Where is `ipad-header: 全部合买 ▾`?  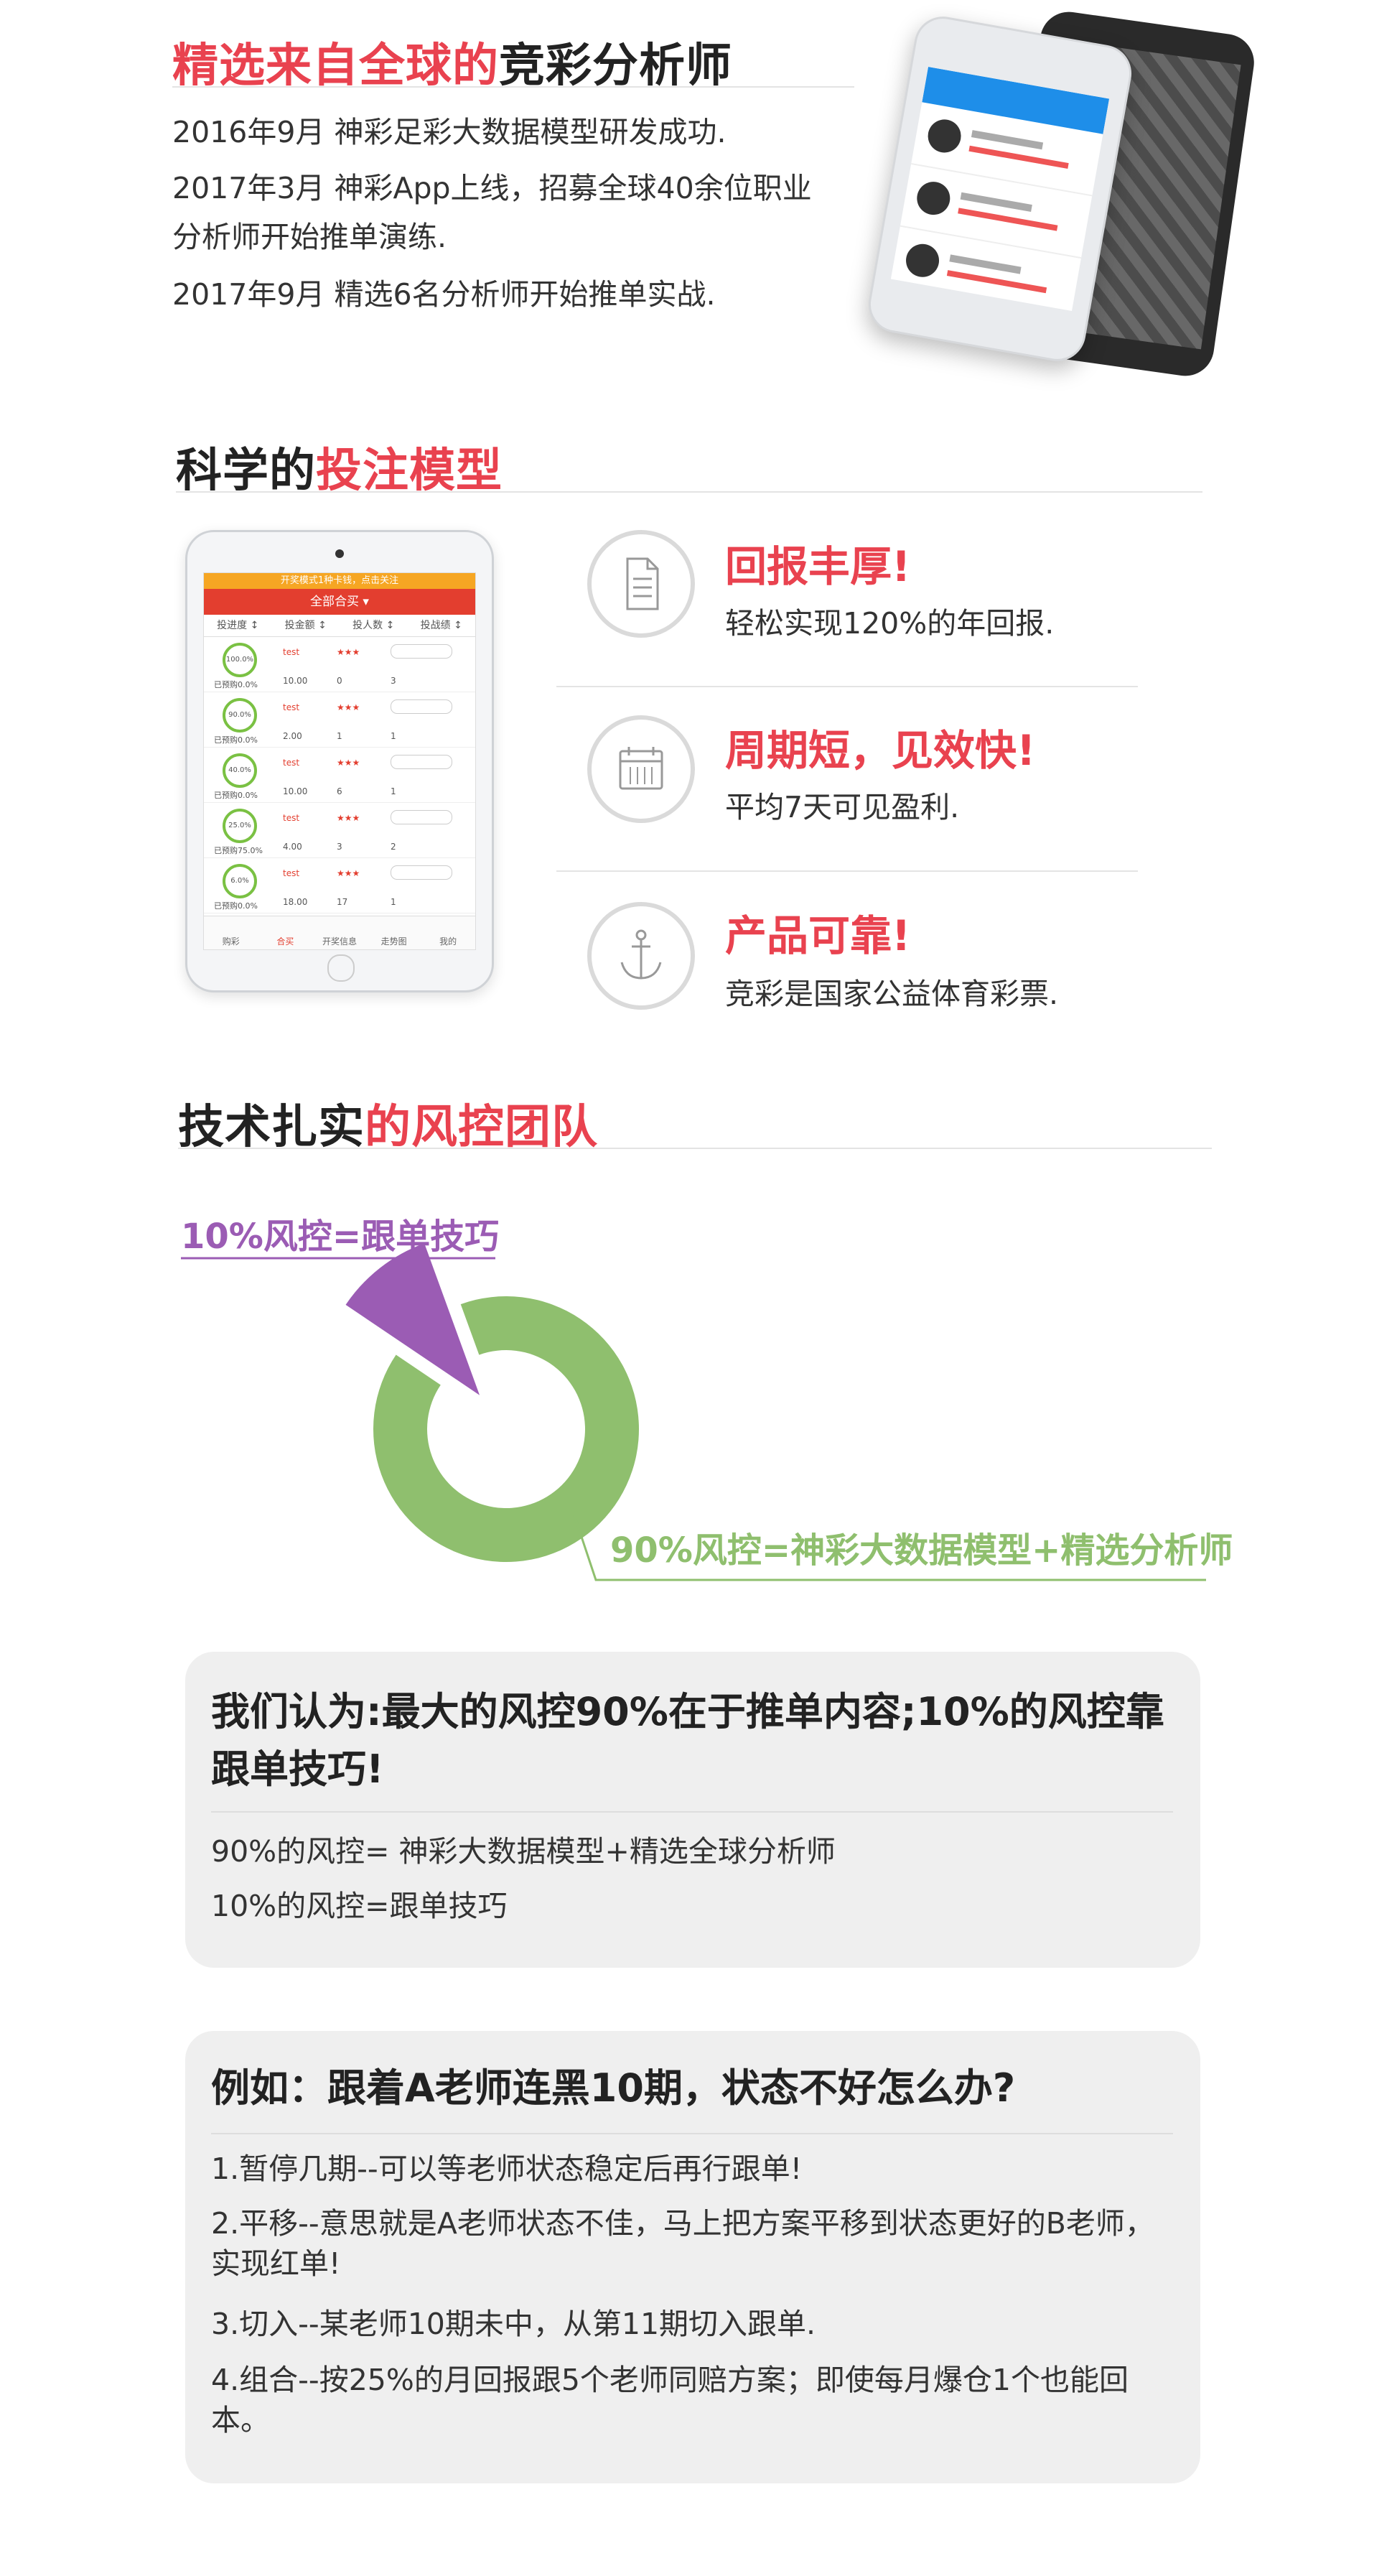 ipad-header: 全部合买 ▾ is located at coordinates (339, 602).